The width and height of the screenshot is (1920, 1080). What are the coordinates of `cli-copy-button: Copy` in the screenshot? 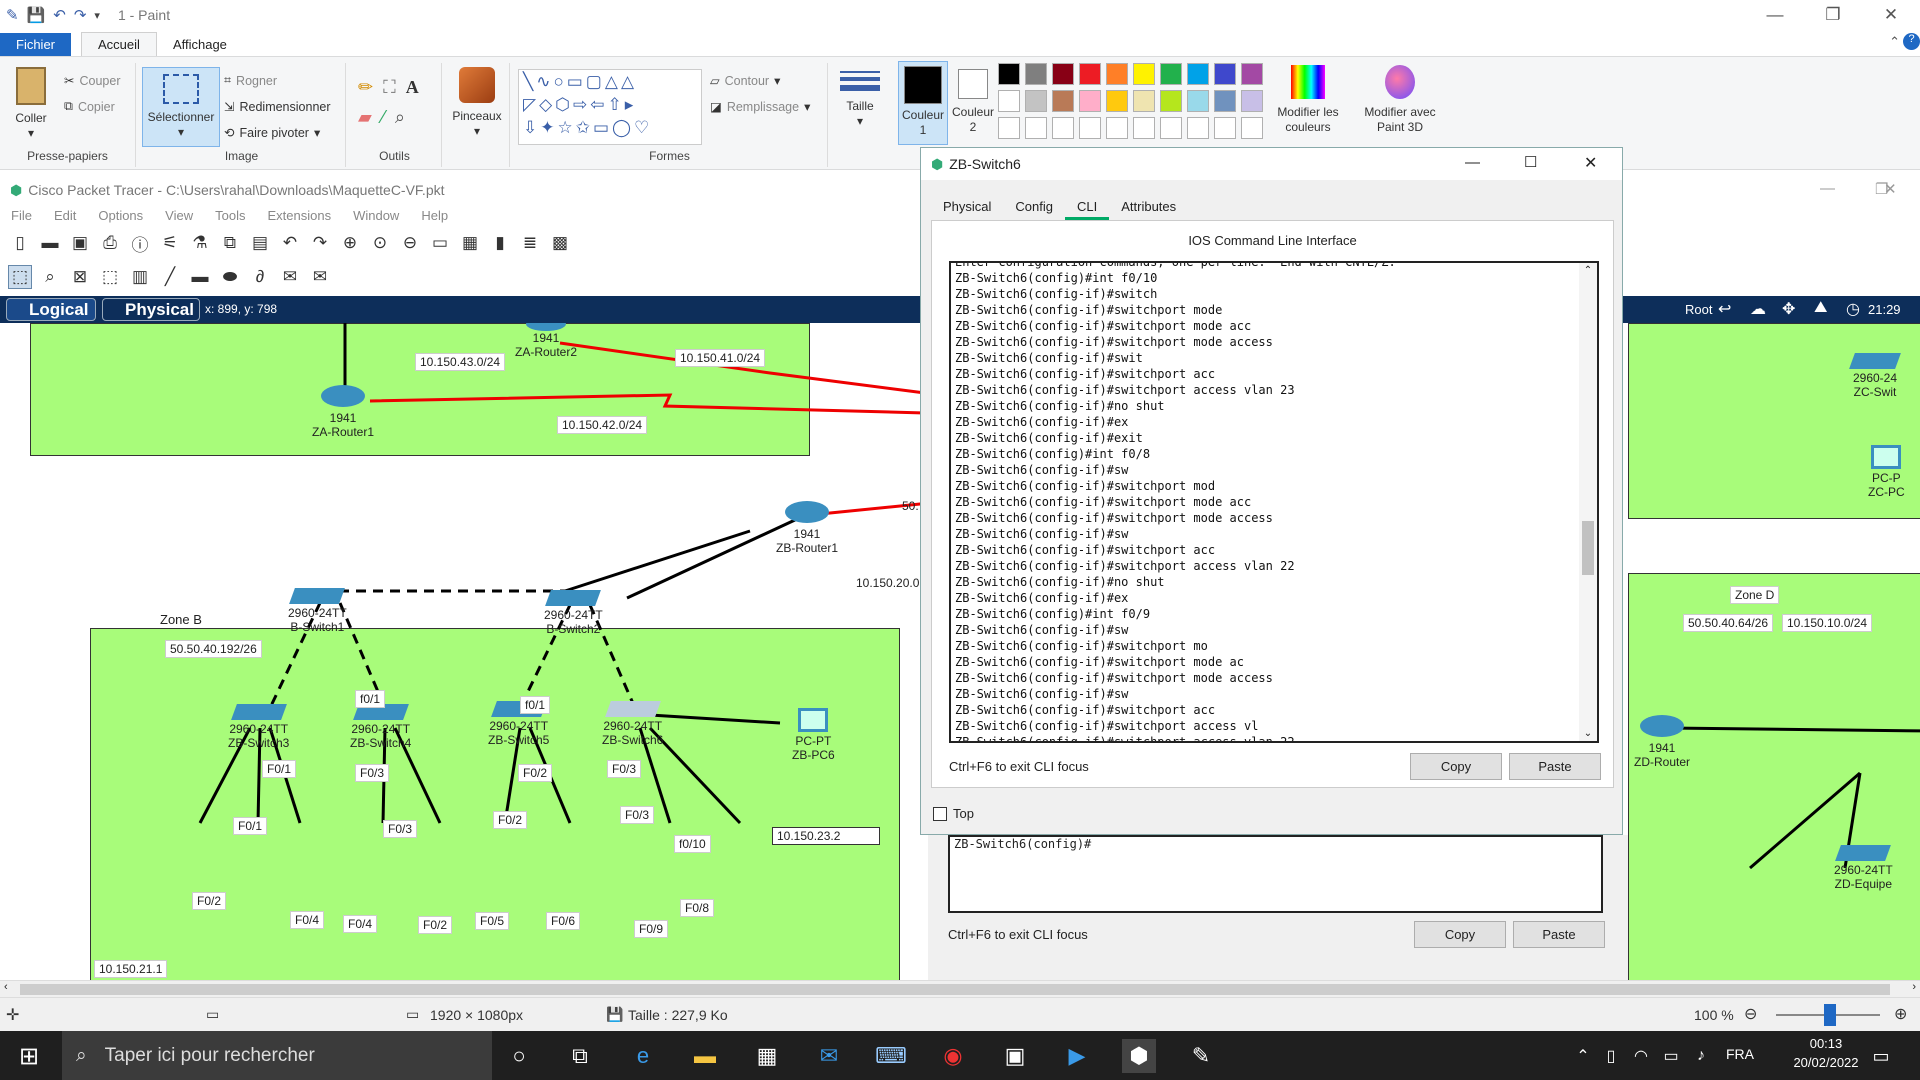 It's located at (1456, 766).